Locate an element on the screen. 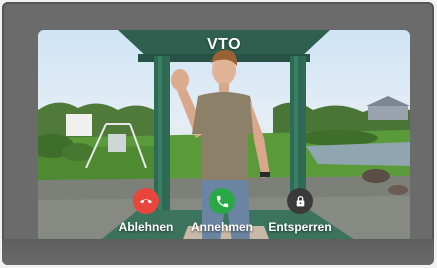 The height and width of the screenshot is (268, 437). accept-circle is located at coordinates (222, 201).